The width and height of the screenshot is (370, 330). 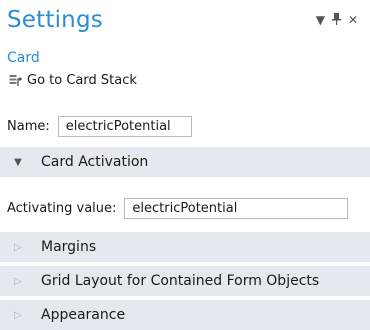 I want to click on section-grid-layout: ▷ Grid Layout for Contained Form Objects, so click(x=185, y=281).